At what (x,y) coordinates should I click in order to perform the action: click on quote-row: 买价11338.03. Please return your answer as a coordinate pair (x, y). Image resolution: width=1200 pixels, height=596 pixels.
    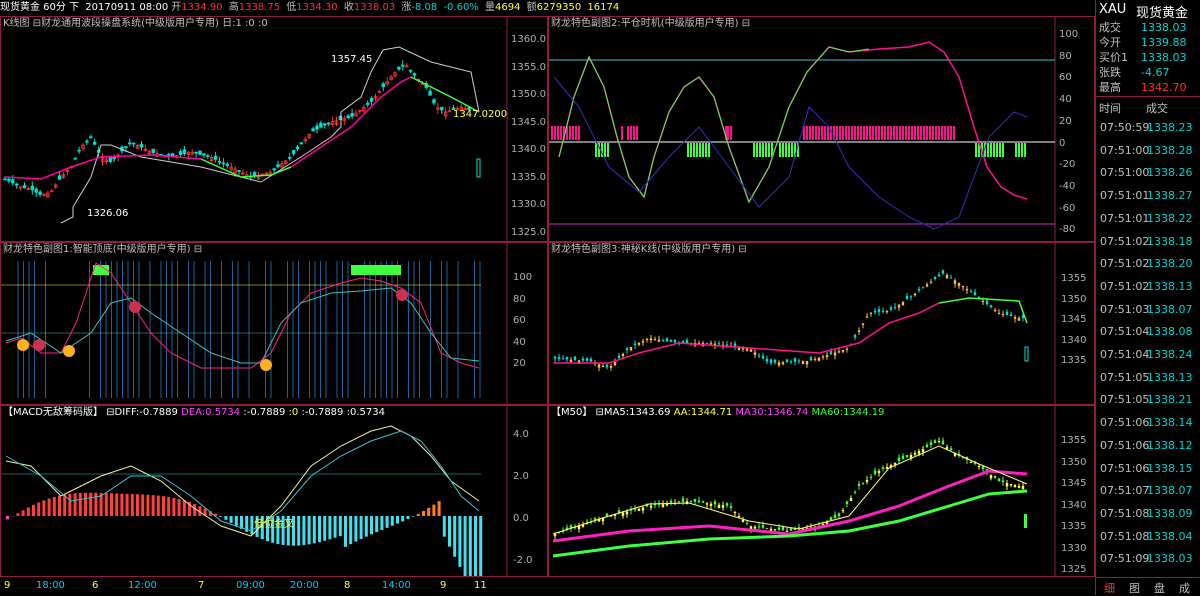
    Looking at the image, I should click on (1148, 58).